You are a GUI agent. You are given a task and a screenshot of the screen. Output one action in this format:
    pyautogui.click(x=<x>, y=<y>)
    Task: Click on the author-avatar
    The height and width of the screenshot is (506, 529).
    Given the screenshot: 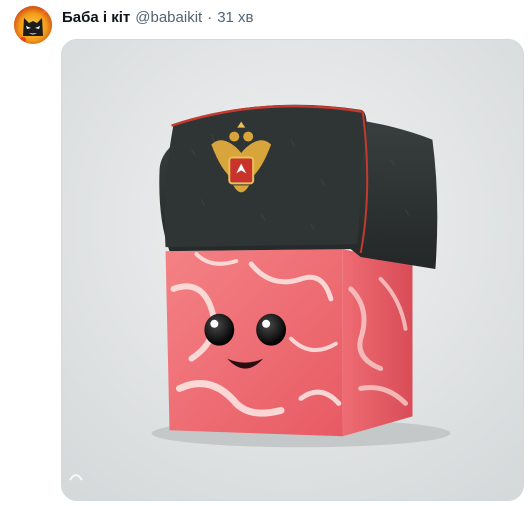 What is the action you would take?
    pyautogui.click(x=33, y=25)
    